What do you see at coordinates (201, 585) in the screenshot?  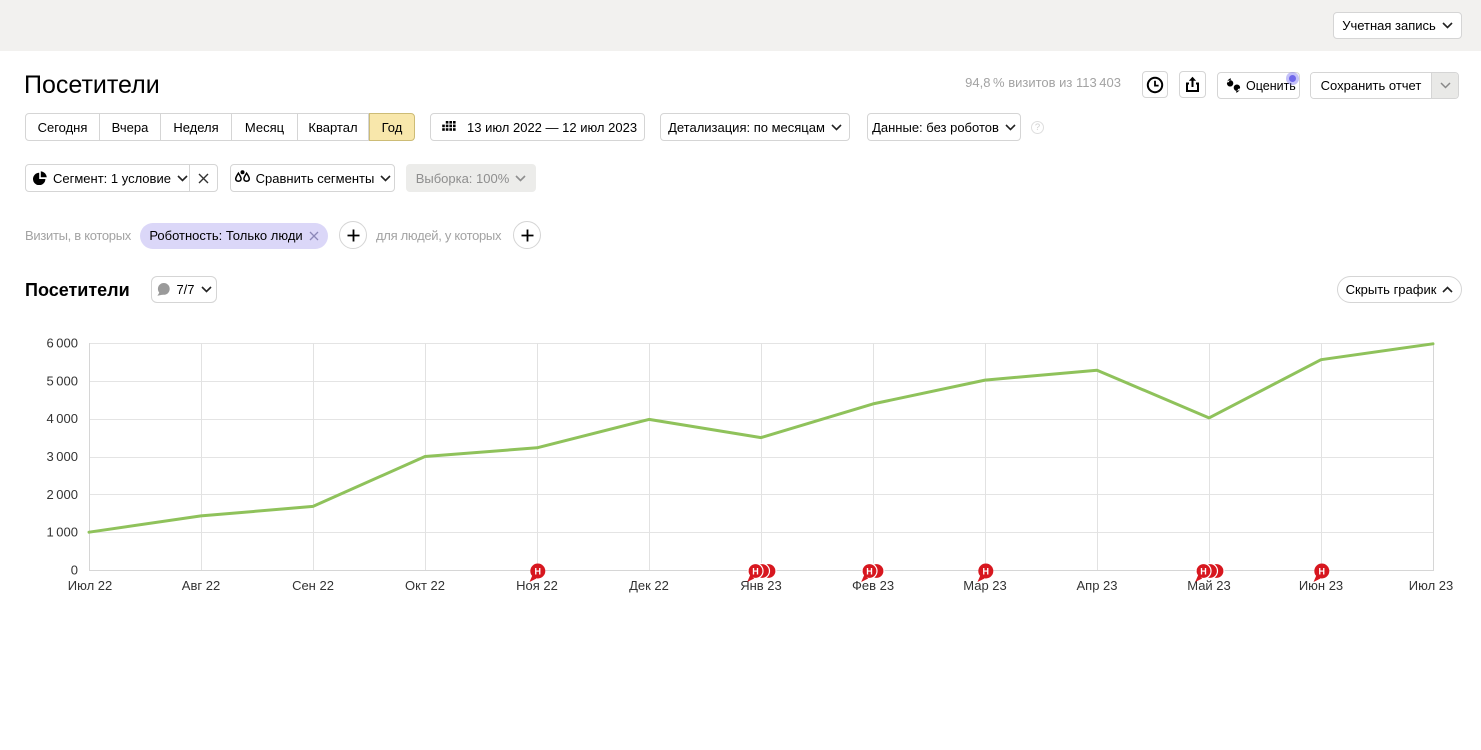 I see `svg-text: Авг 22` at bounding box center [201, 585].